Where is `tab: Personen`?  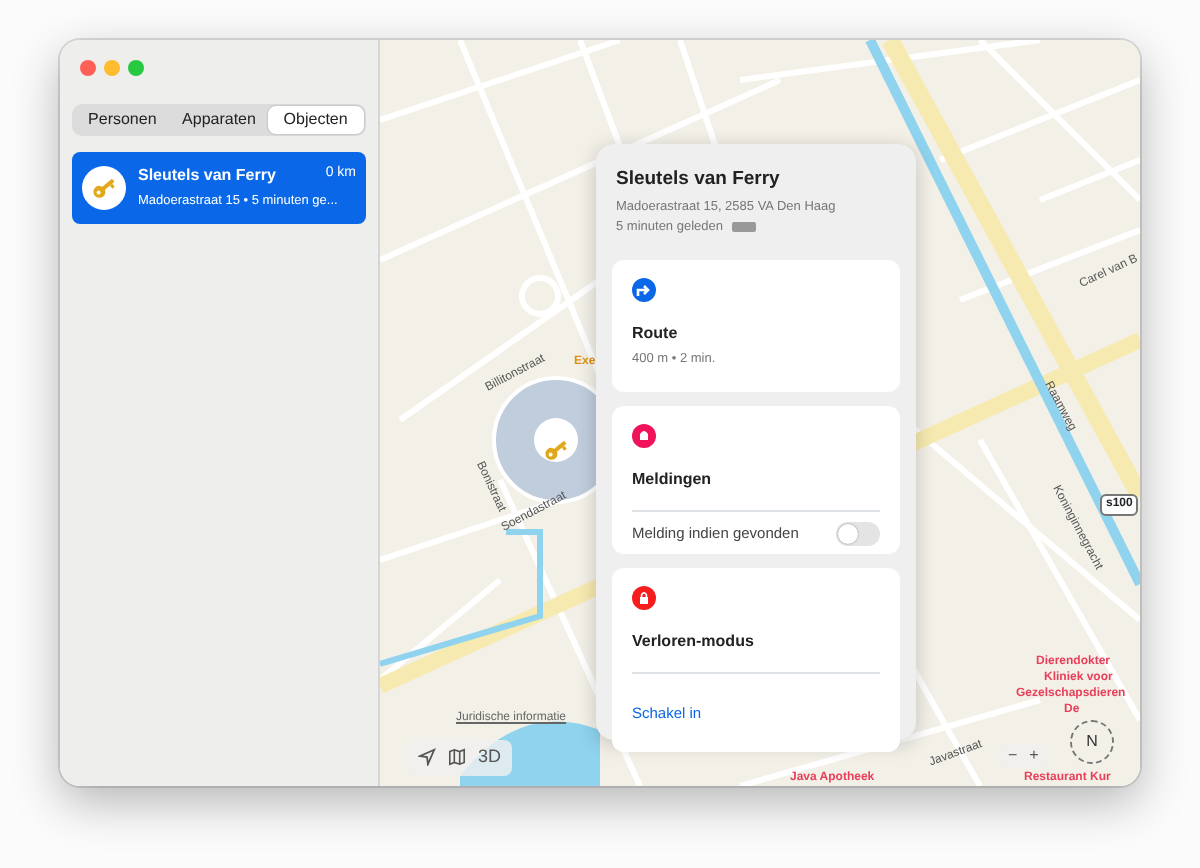
tab: Personen is located at coordinates (122, 120).